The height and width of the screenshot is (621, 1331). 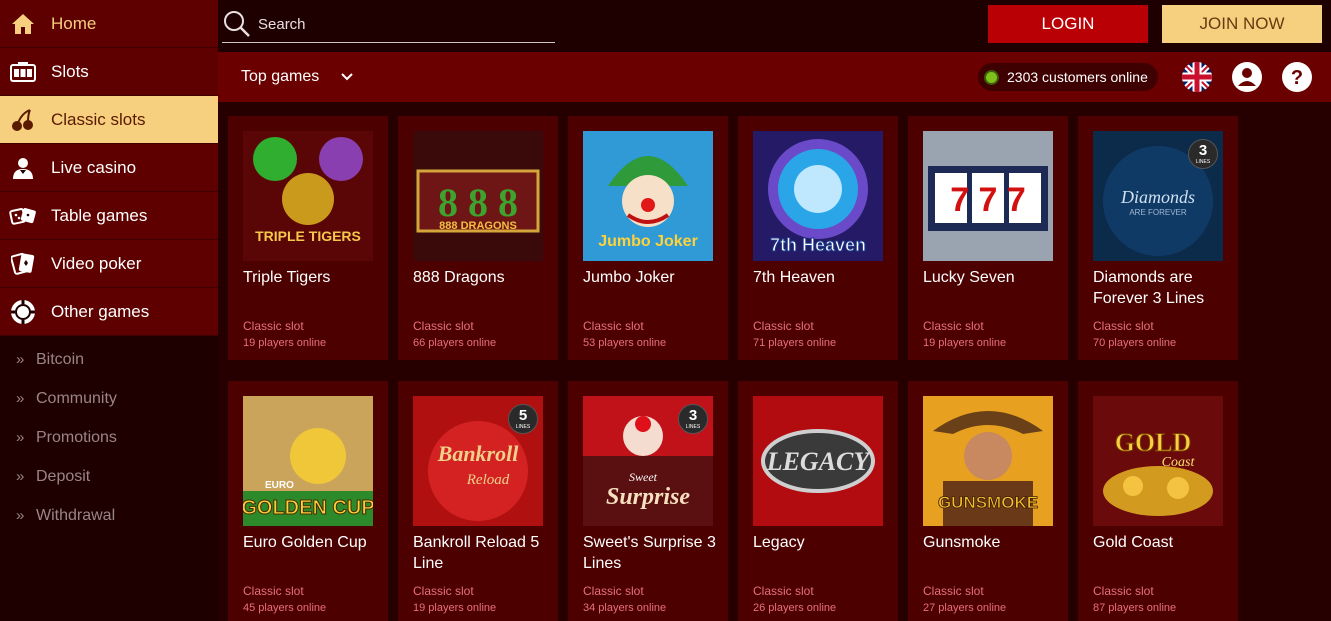 I want to click on sidebar-item-classic-slots: Classic slots, so click(x=109, y=120).